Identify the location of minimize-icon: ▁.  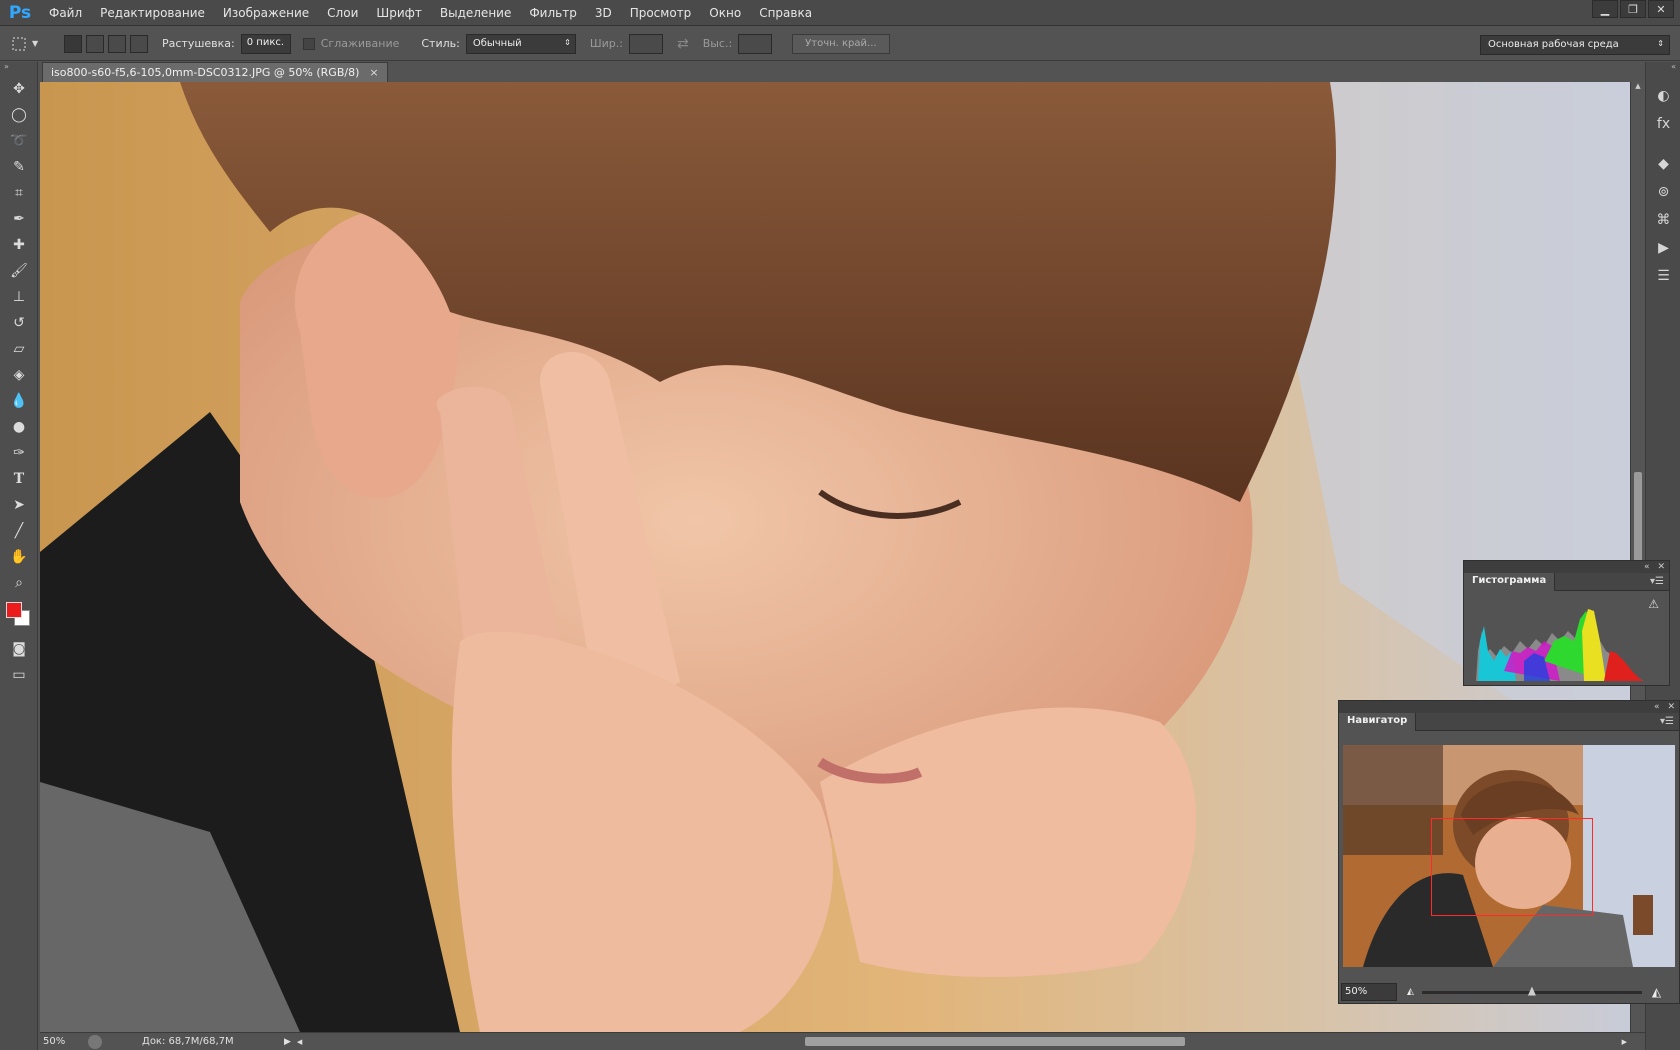
(1605, 9).